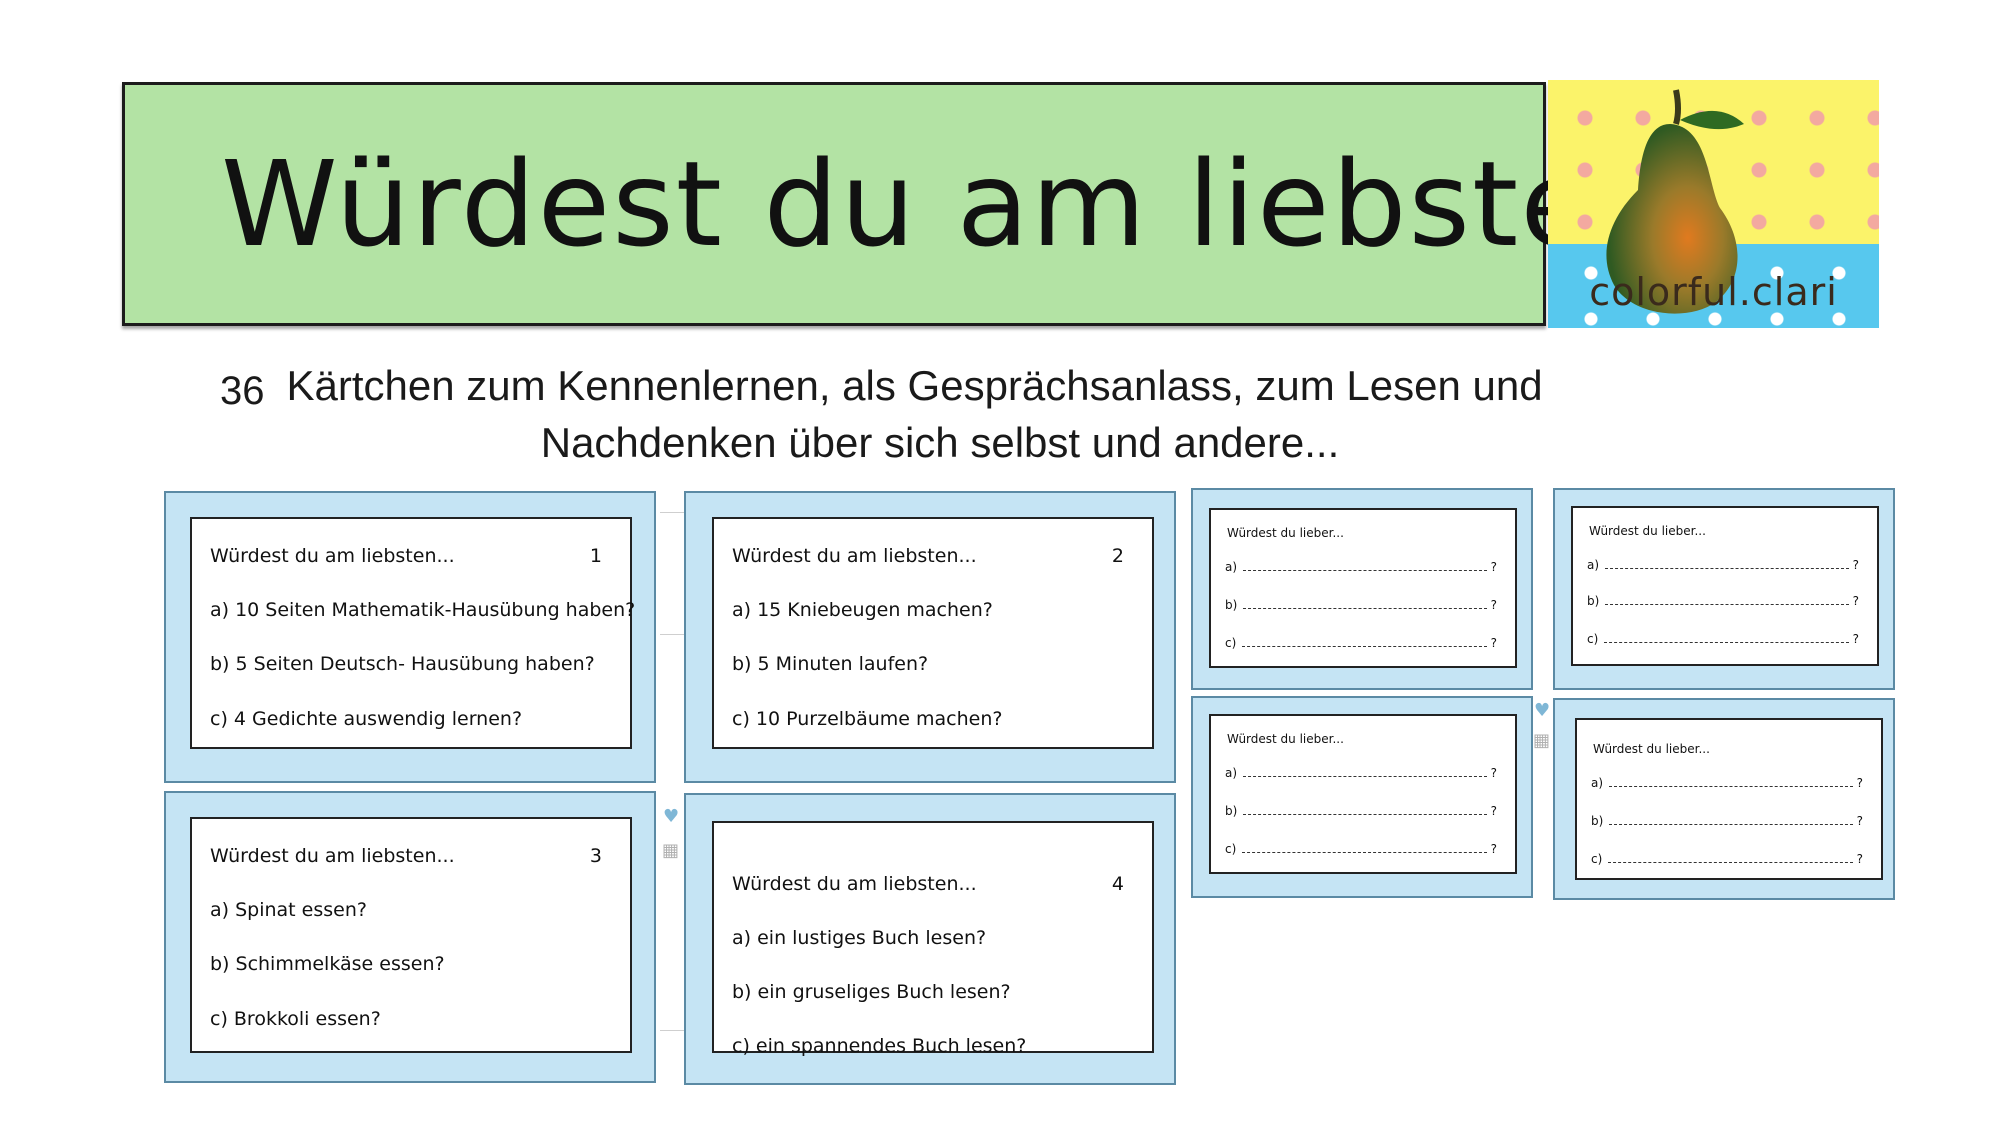 This screenshot has height=1125, width=2000. I want to click on logo: colorful.clari, so click(1713, 204).